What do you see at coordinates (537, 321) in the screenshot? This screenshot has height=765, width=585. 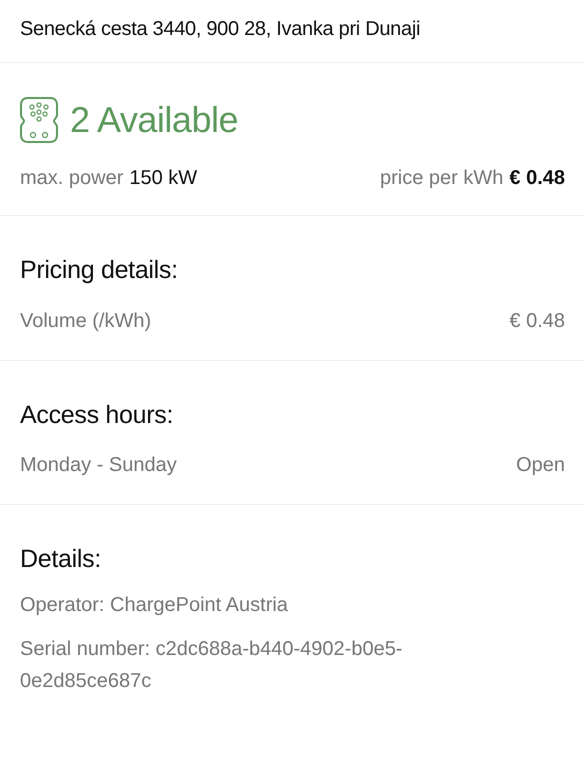 I see `detail-value: € 0.48` at bounding box center [537, 321].